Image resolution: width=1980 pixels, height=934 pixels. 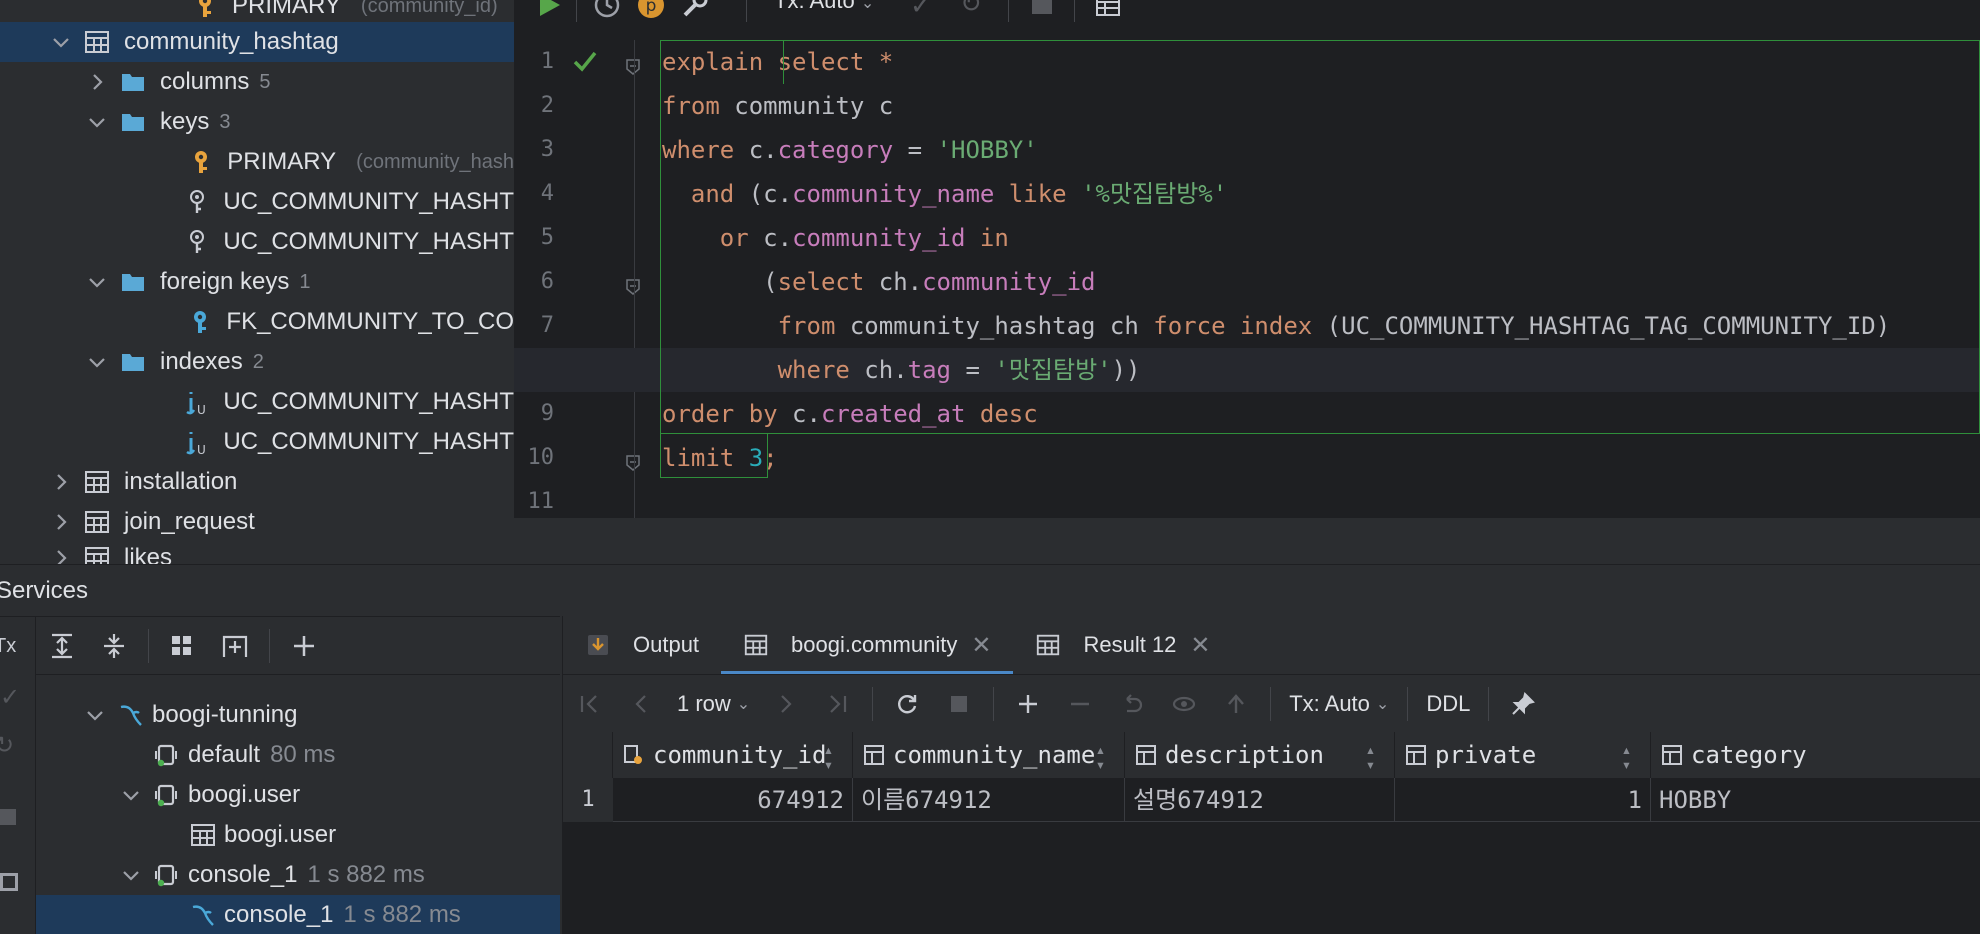 What do you see at coordinates (257, 322) in the screenshot?
I see `db-tree-row: FK_COMMUNITY_TO_CO` at bounding box center [257, 322].